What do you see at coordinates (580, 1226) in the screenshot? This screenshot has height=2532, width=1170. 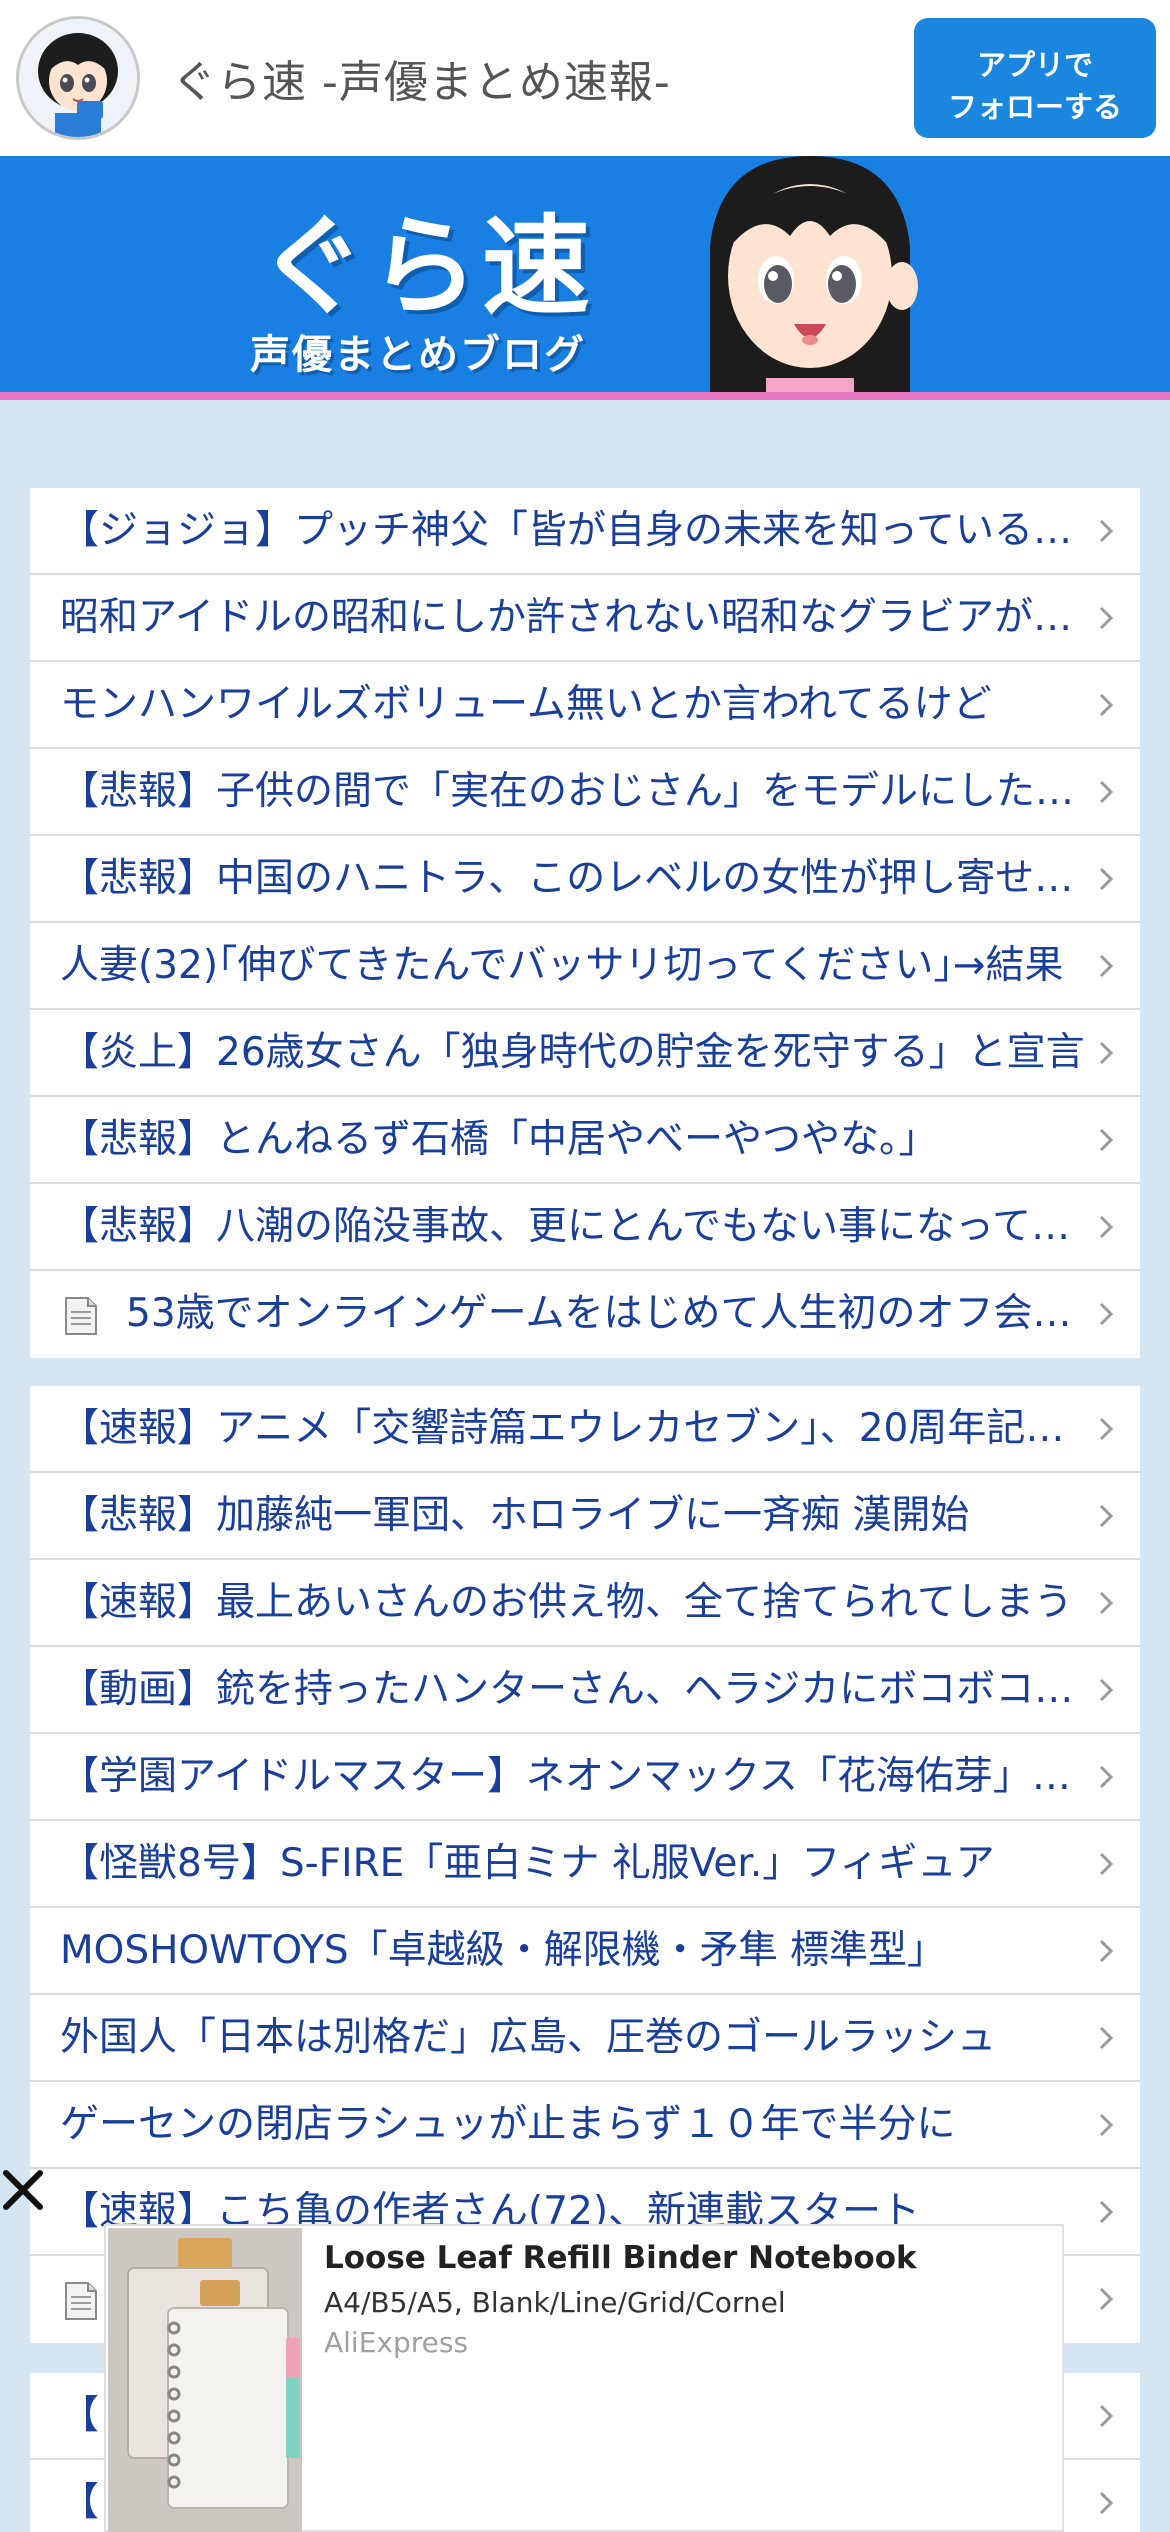 I see `list-item-title: 【悲報】八潮の陥没事故、更にとんでもない事になってしまう` at bounding box center [580, 1226].